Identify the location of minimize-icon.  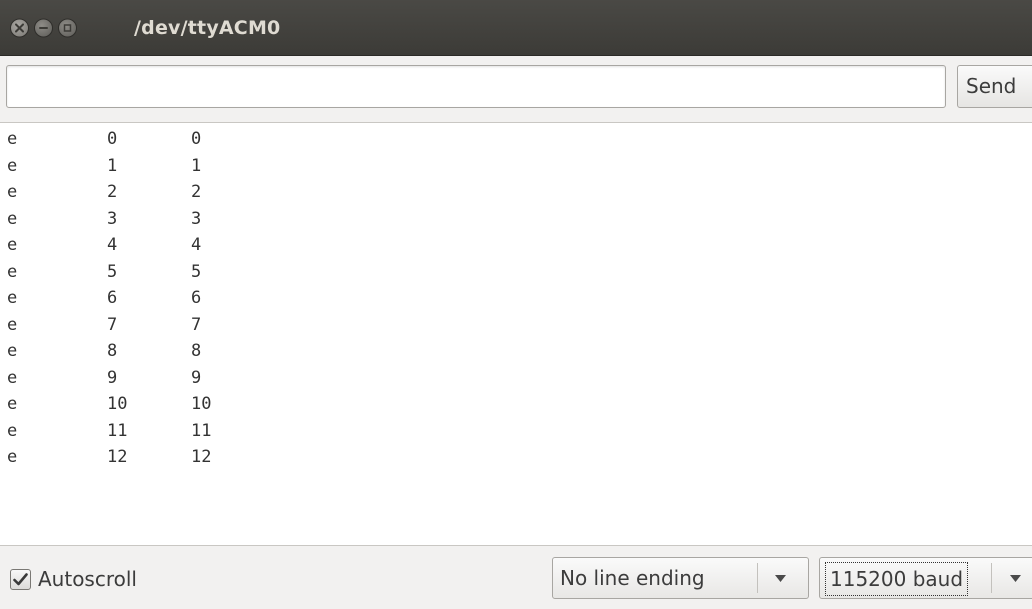
(43, 28).